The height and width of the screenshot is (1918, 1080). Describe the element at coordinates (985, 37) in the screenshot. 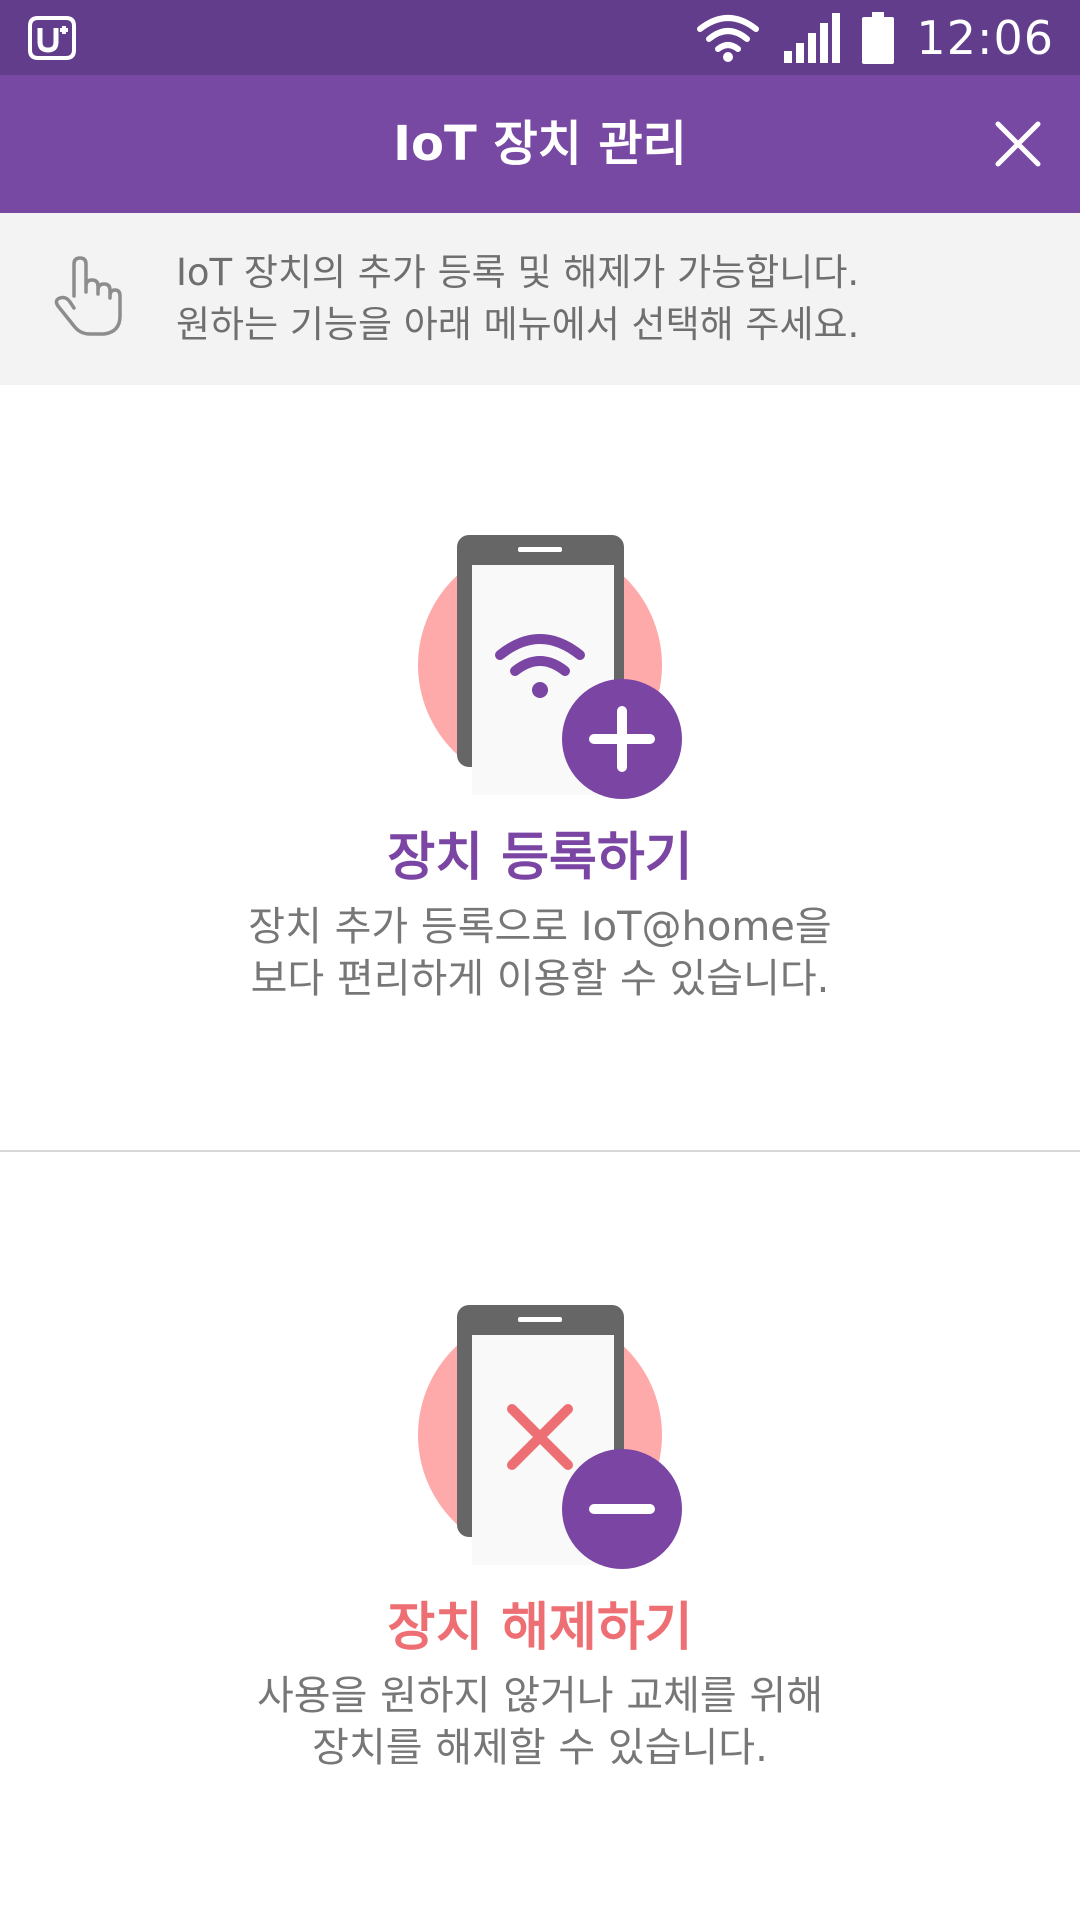

I see `status-time: 12:06` at that location.